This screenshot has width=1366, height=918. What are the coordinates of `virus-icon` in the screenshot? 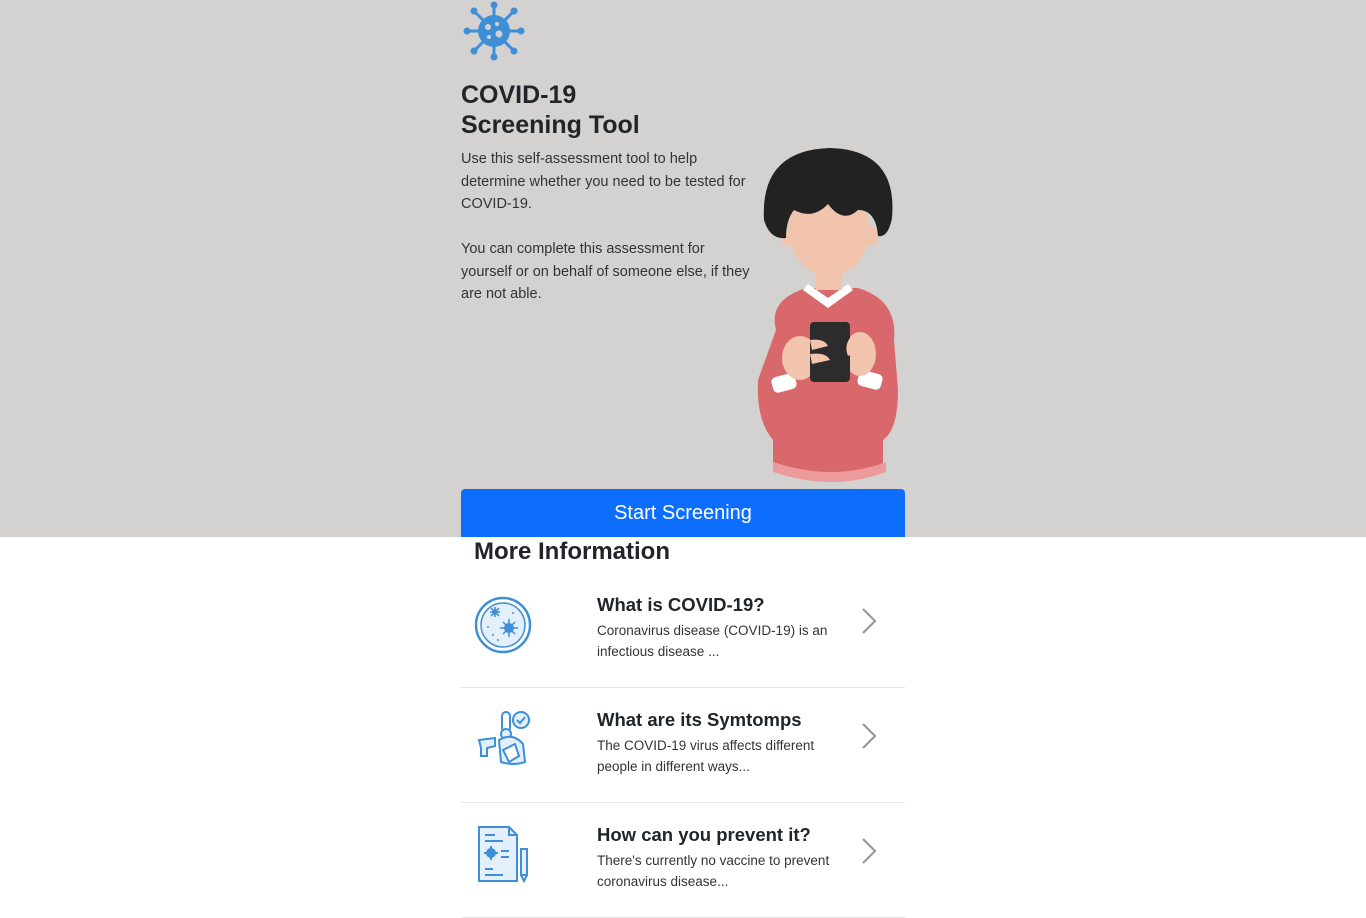 It's located at (494, 31).